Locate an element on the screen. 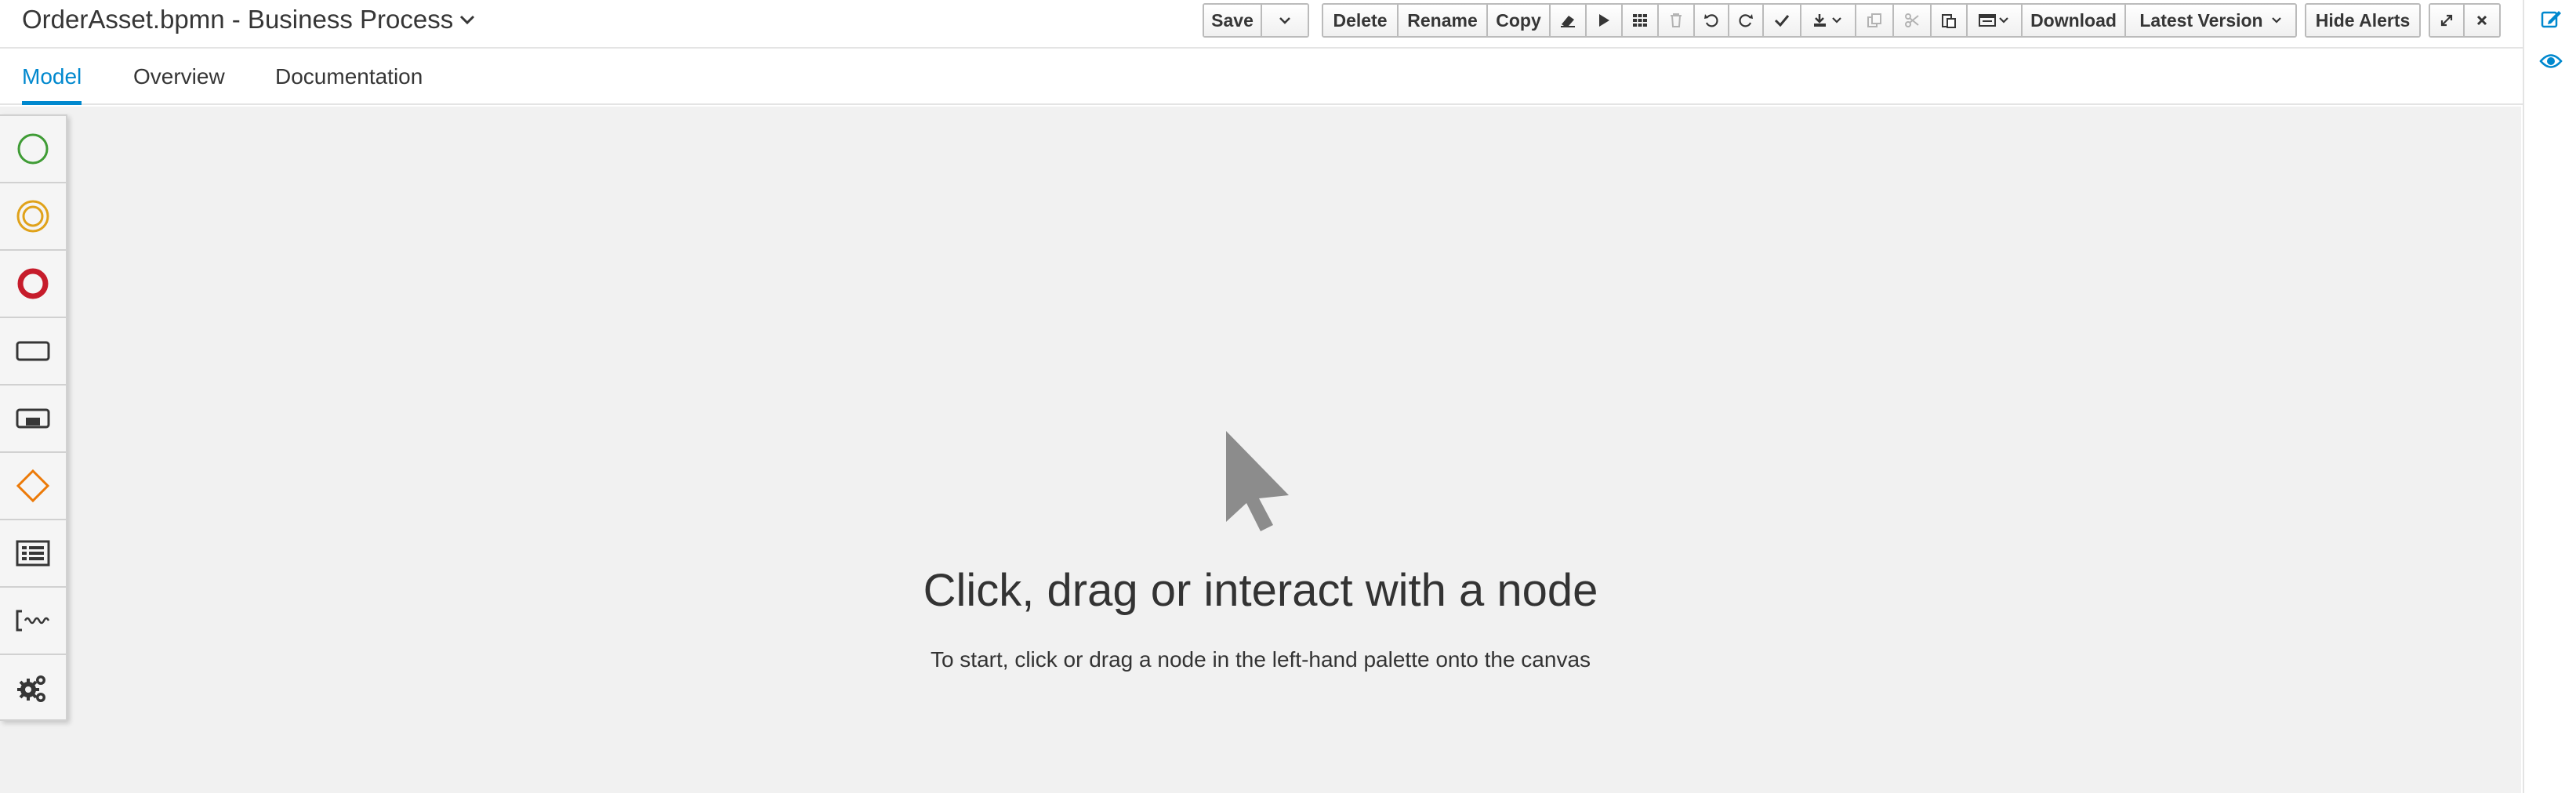 The image size is (2576, 793). empty-state-title: Click, drag or interact with a node is located at coordinates (1260, 590).